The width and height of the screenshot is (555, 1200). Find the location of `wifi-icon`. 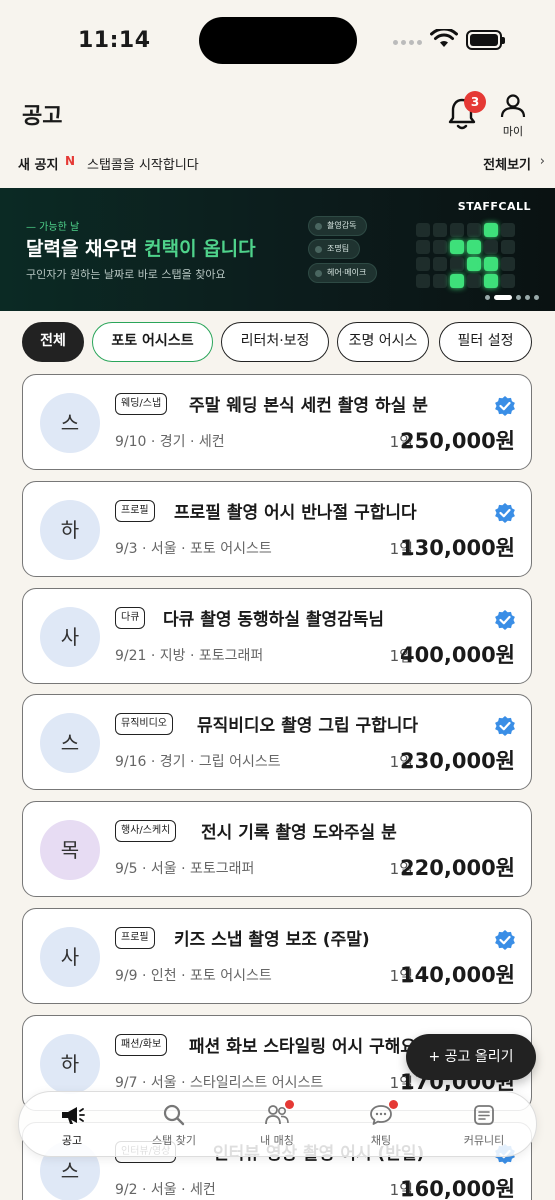

wifi-icon is located at coordinates (444, 38).